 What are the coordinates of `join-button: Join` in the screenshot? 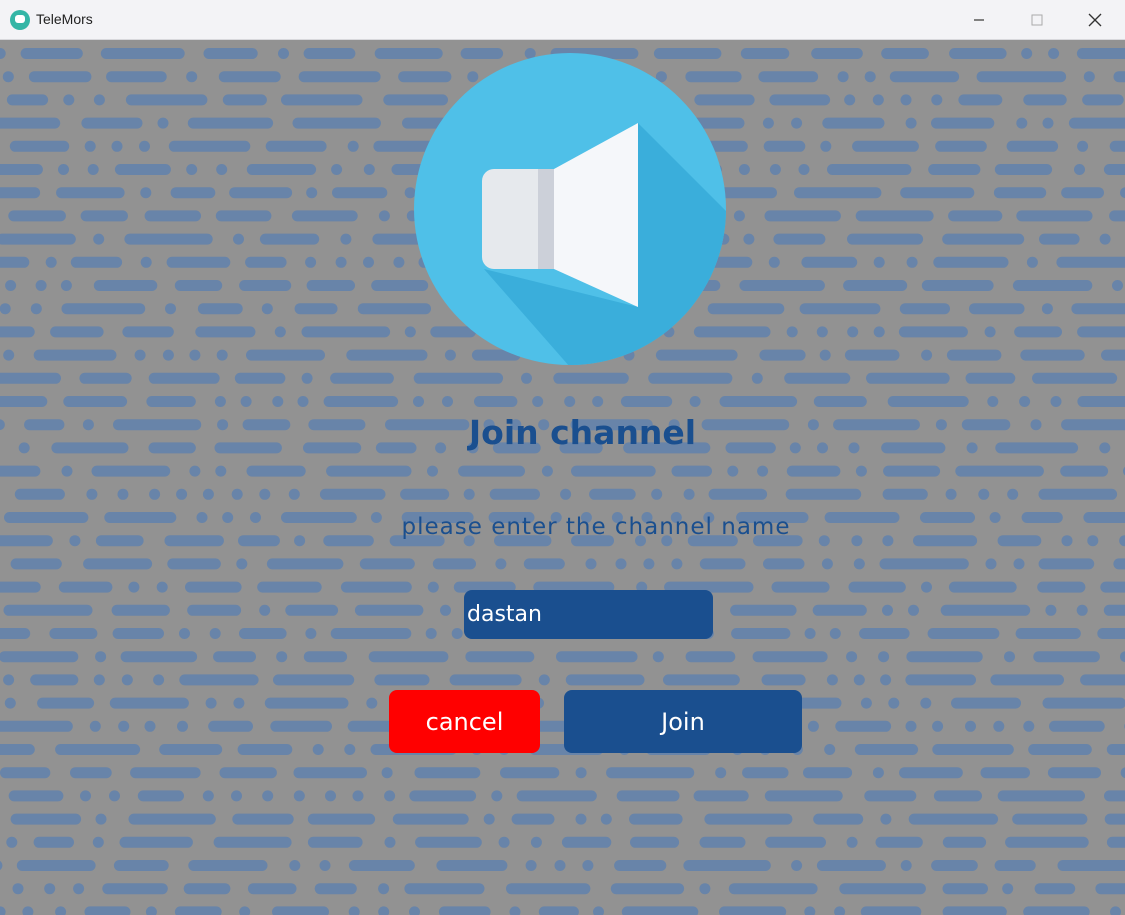 It's located at (683, 721).